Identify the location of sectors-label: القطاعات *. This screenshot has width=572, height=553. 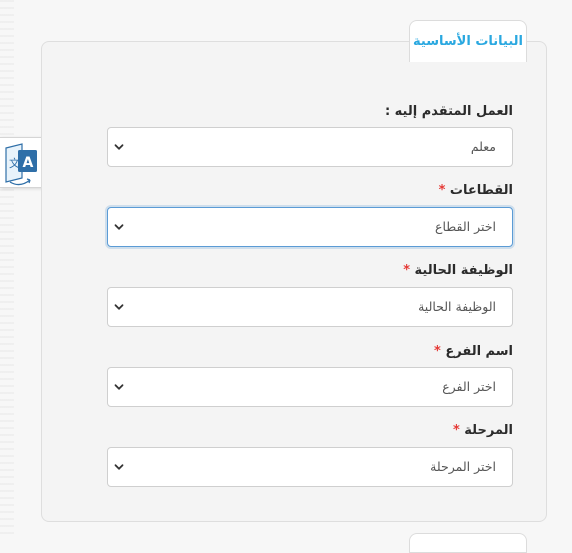
(475, 190).